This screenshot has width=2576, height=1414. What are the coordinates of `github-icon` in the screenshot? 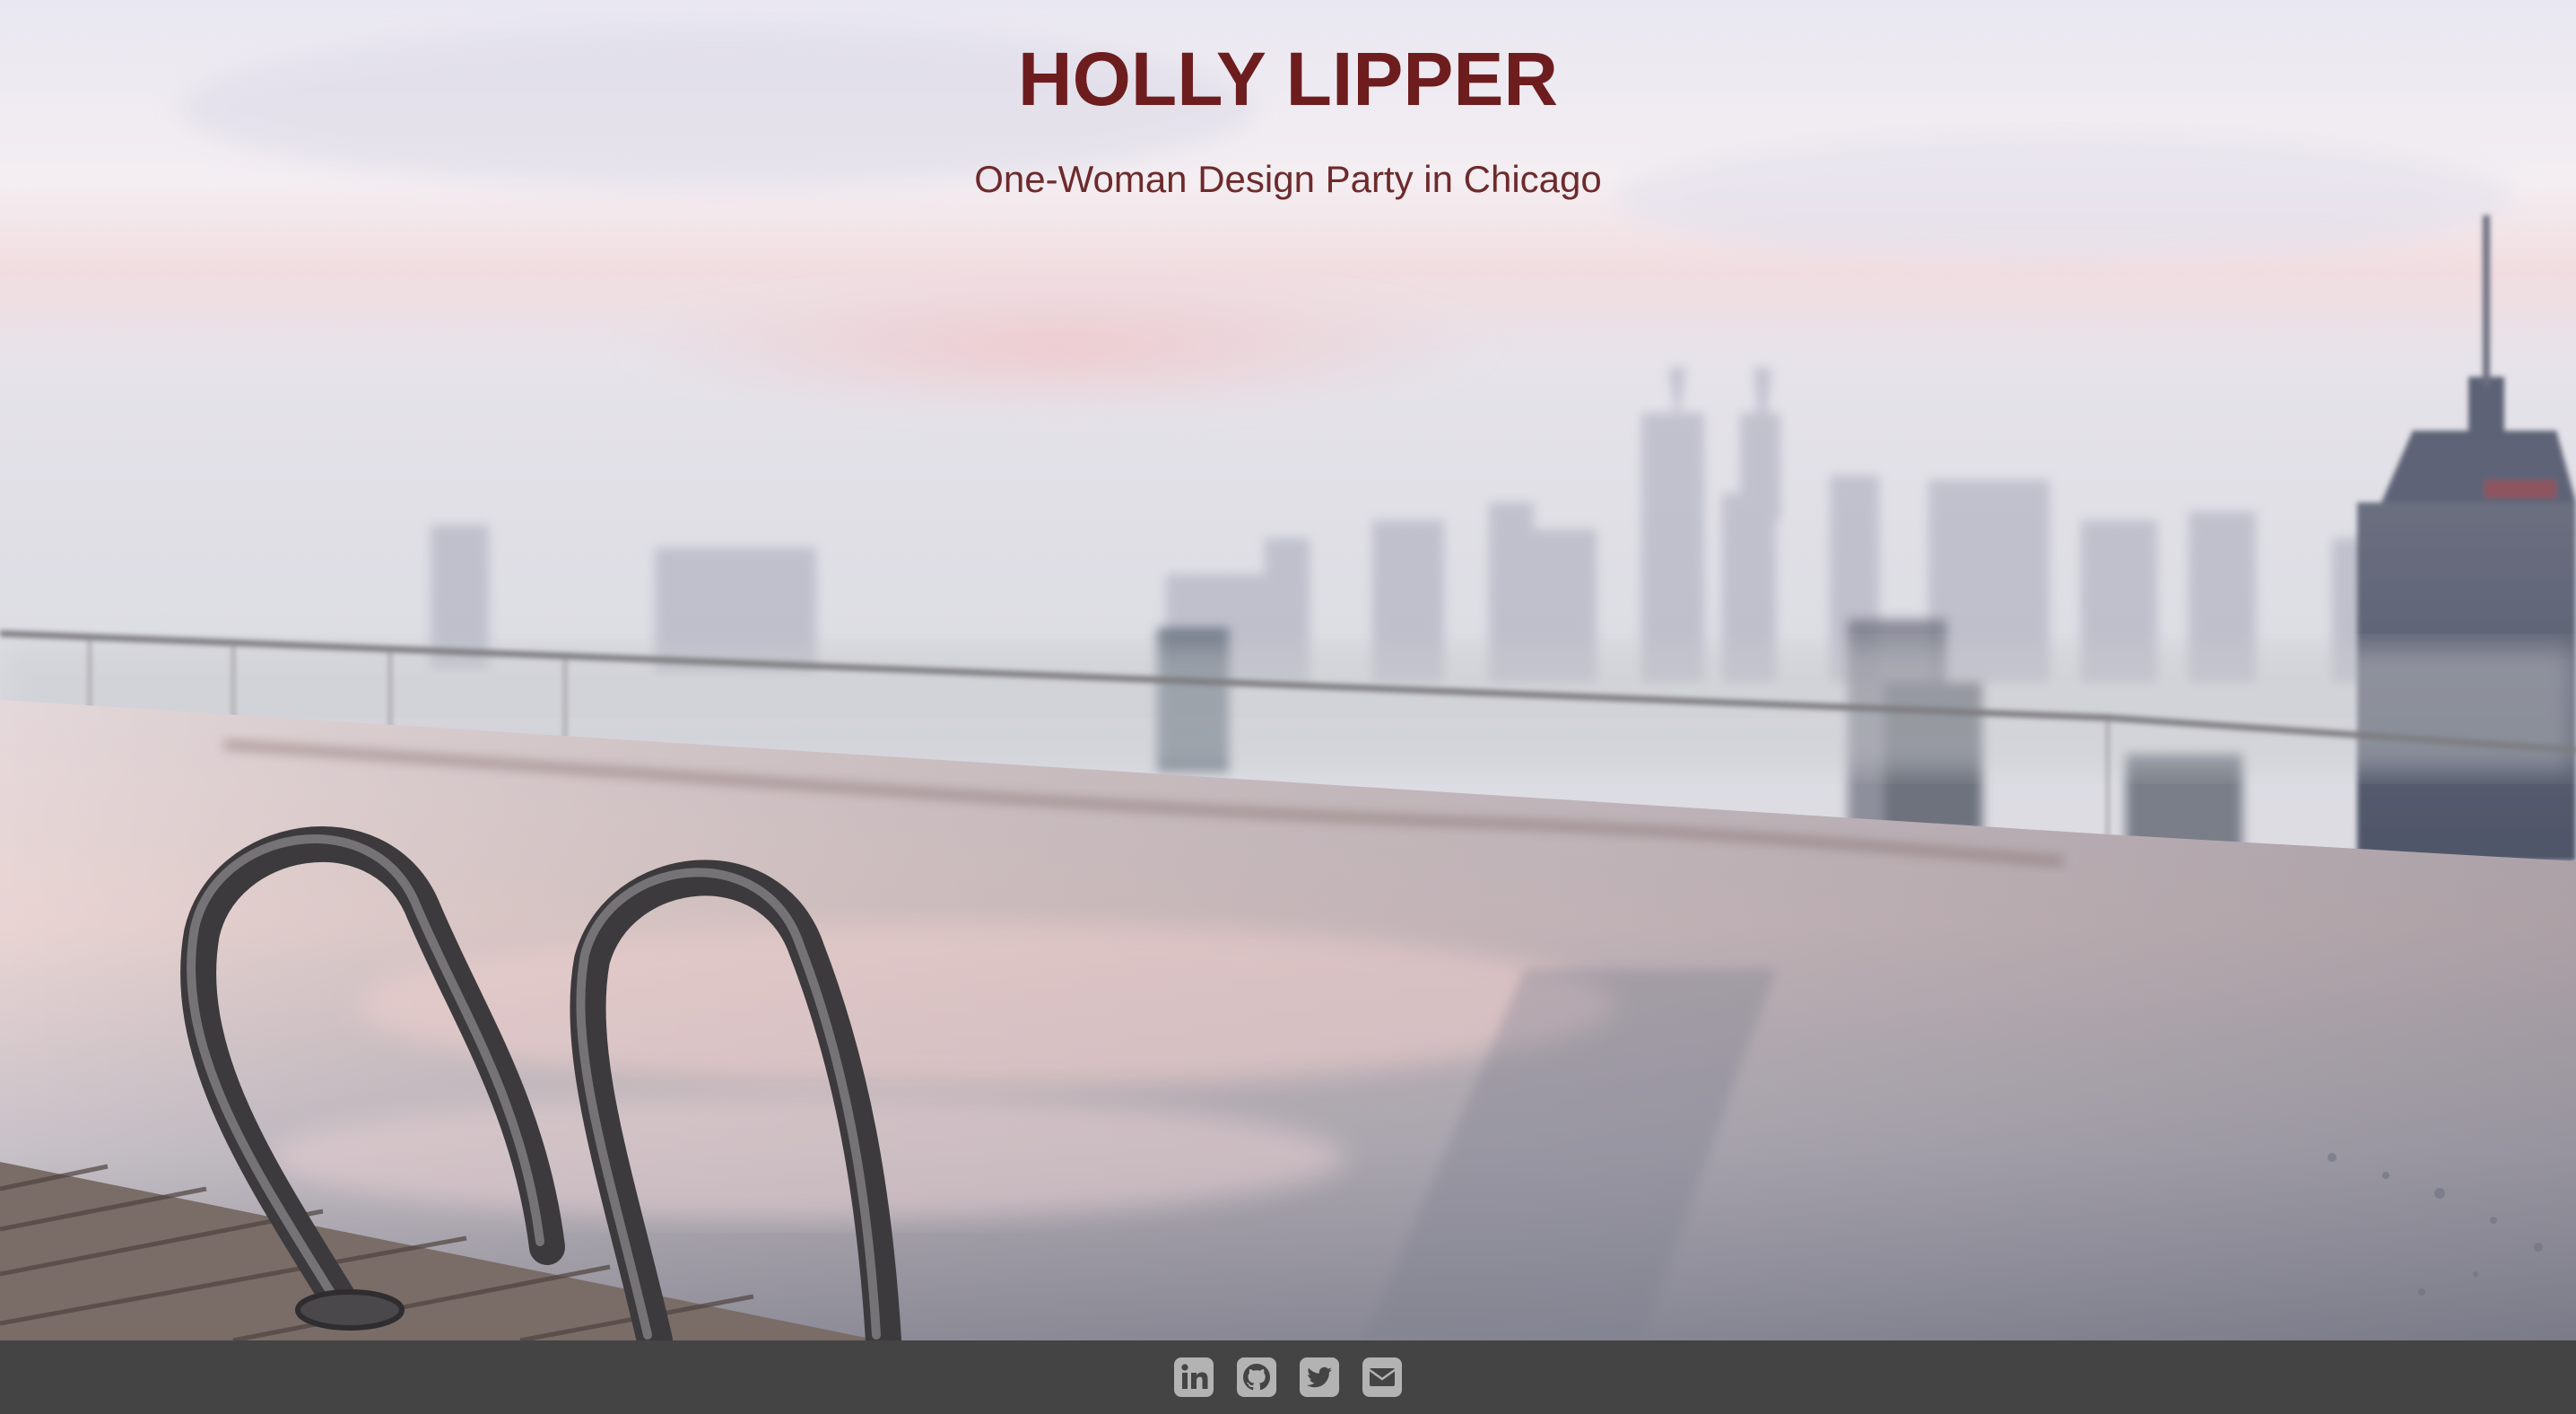 It's located at (1256, 1377).